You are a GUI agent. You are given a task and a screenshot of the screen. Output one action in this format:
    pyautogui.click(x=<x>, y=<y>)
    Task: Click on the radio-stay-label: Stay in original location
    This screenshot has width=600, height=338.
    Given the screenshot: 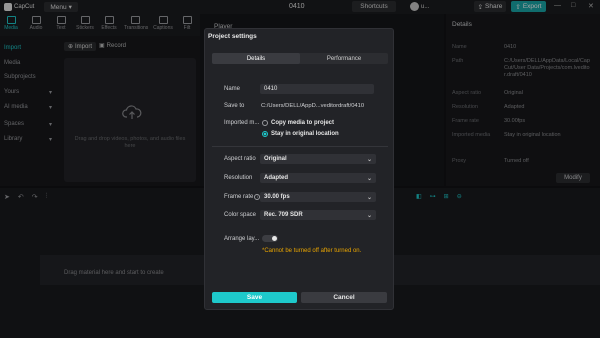 What is the action you would take?
    pyautogui.click(x=305, y=134)
    